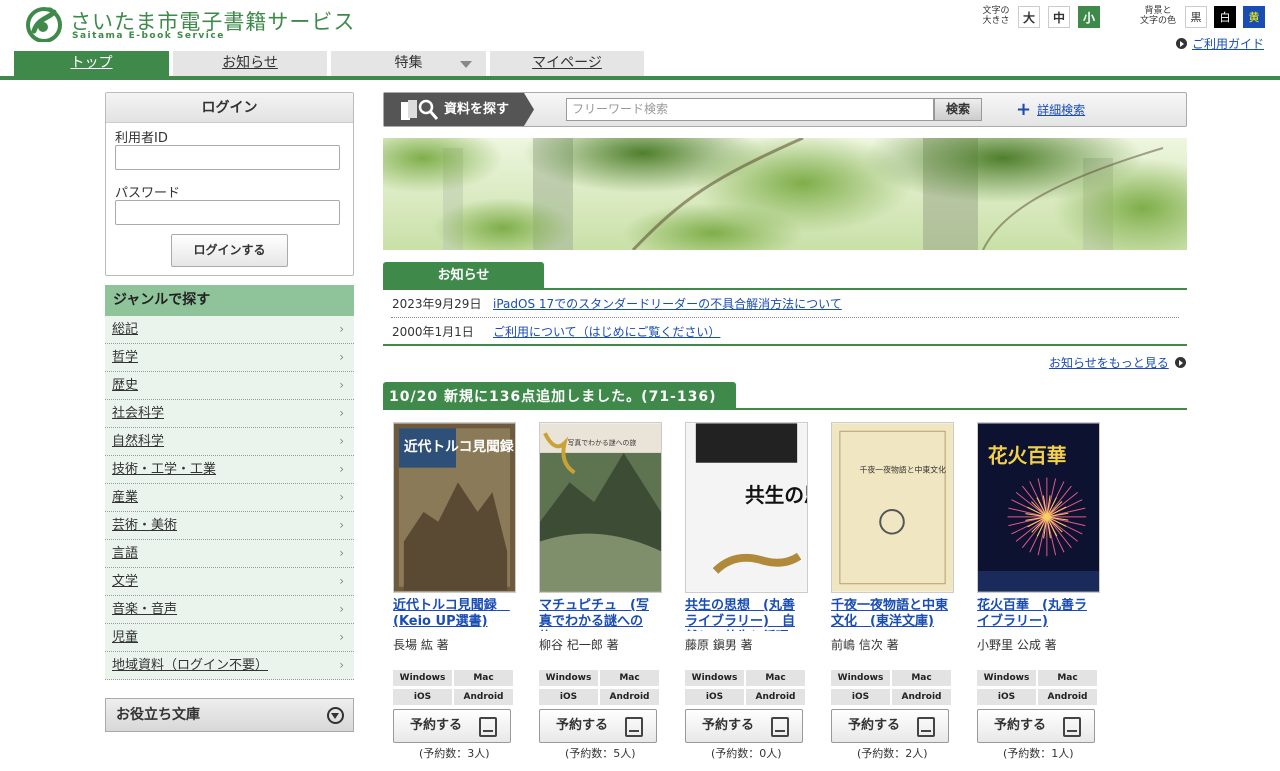  Describe the element at coordinates (1228, 43) in the screenshot. I see `guide-link-text: ご利用ガイド` at that location.